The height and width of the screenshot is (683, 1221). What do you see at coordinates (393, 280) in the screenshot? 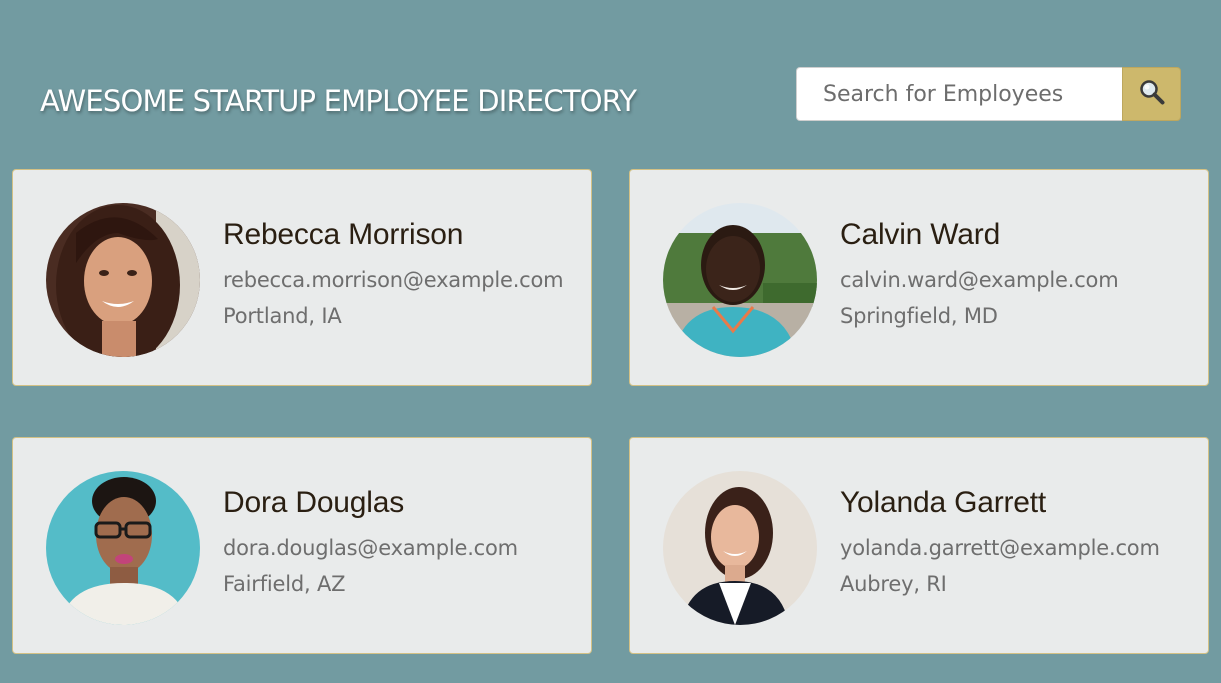
I see `employee-email: rebecca.morrison@example.com` at bounding box center [393, 280].